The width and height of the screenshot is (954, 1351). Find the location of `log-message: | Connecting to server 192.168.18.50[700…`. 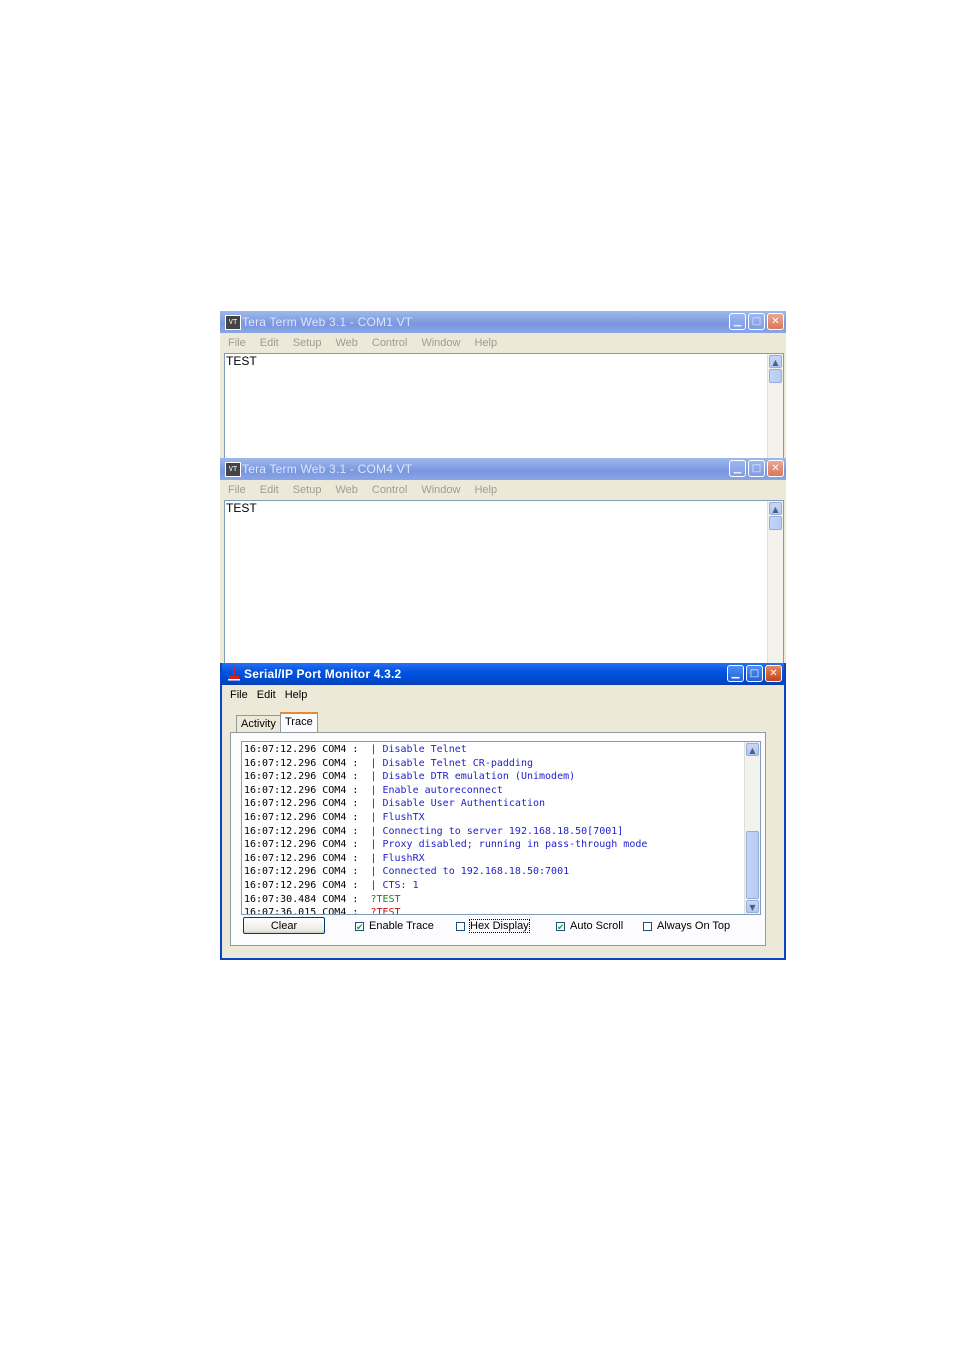

log-message: | Connecting to server 192.168.18.50[700… is located at coordinates (497, 831).